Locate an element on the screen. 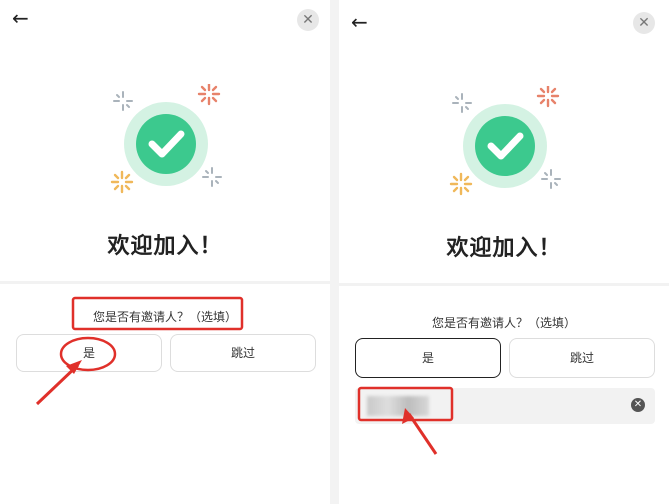  blurred-inviter-code is located at coordinates (398, 406).